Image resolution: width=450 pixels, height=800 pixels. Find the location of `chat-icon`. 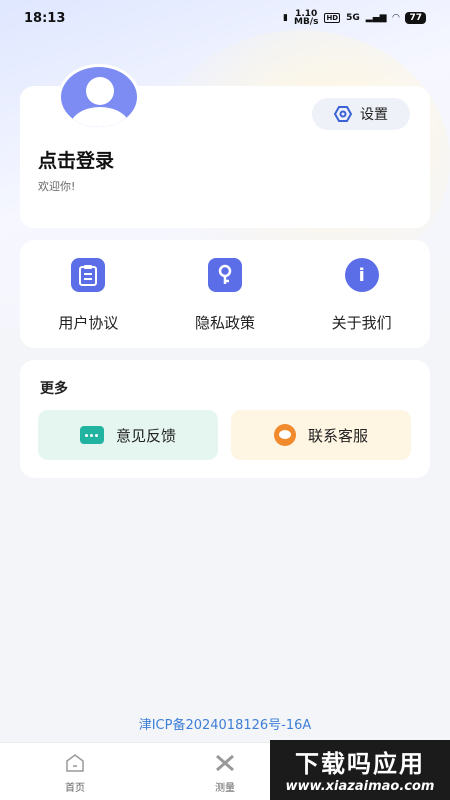

chat-icon is located at coordinates (91, 435).